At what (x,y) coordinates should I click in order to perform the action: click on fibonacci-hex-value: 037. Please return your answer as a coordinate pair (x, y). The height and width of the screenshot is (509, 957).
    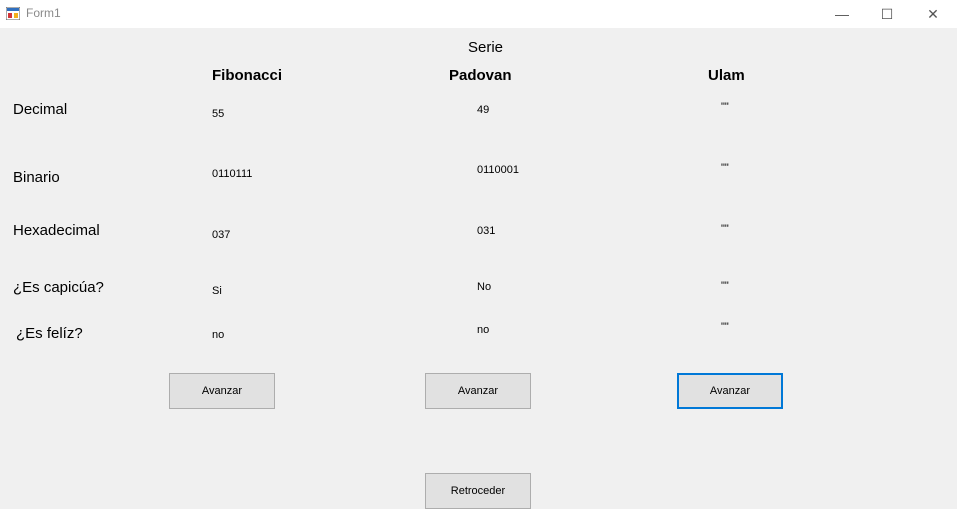
    Looking at the image, I should click on (221, 235).